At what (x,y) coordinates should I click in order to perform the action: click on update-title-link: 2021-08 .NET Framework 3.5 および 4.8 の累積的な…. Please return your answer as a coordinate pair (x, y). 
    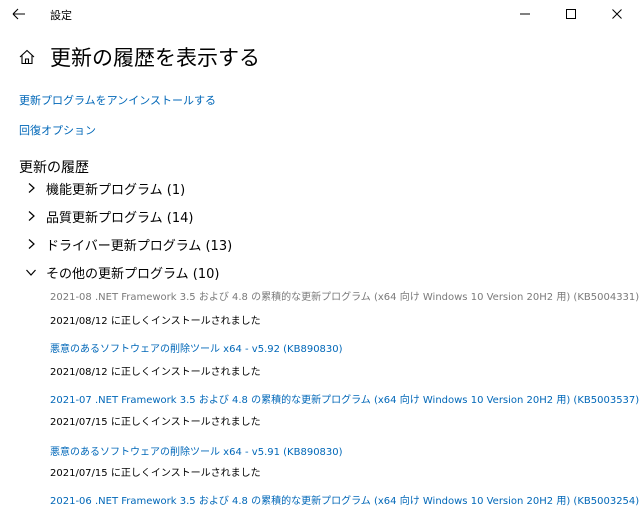
    Looking at the image, I should click on (344, 295).